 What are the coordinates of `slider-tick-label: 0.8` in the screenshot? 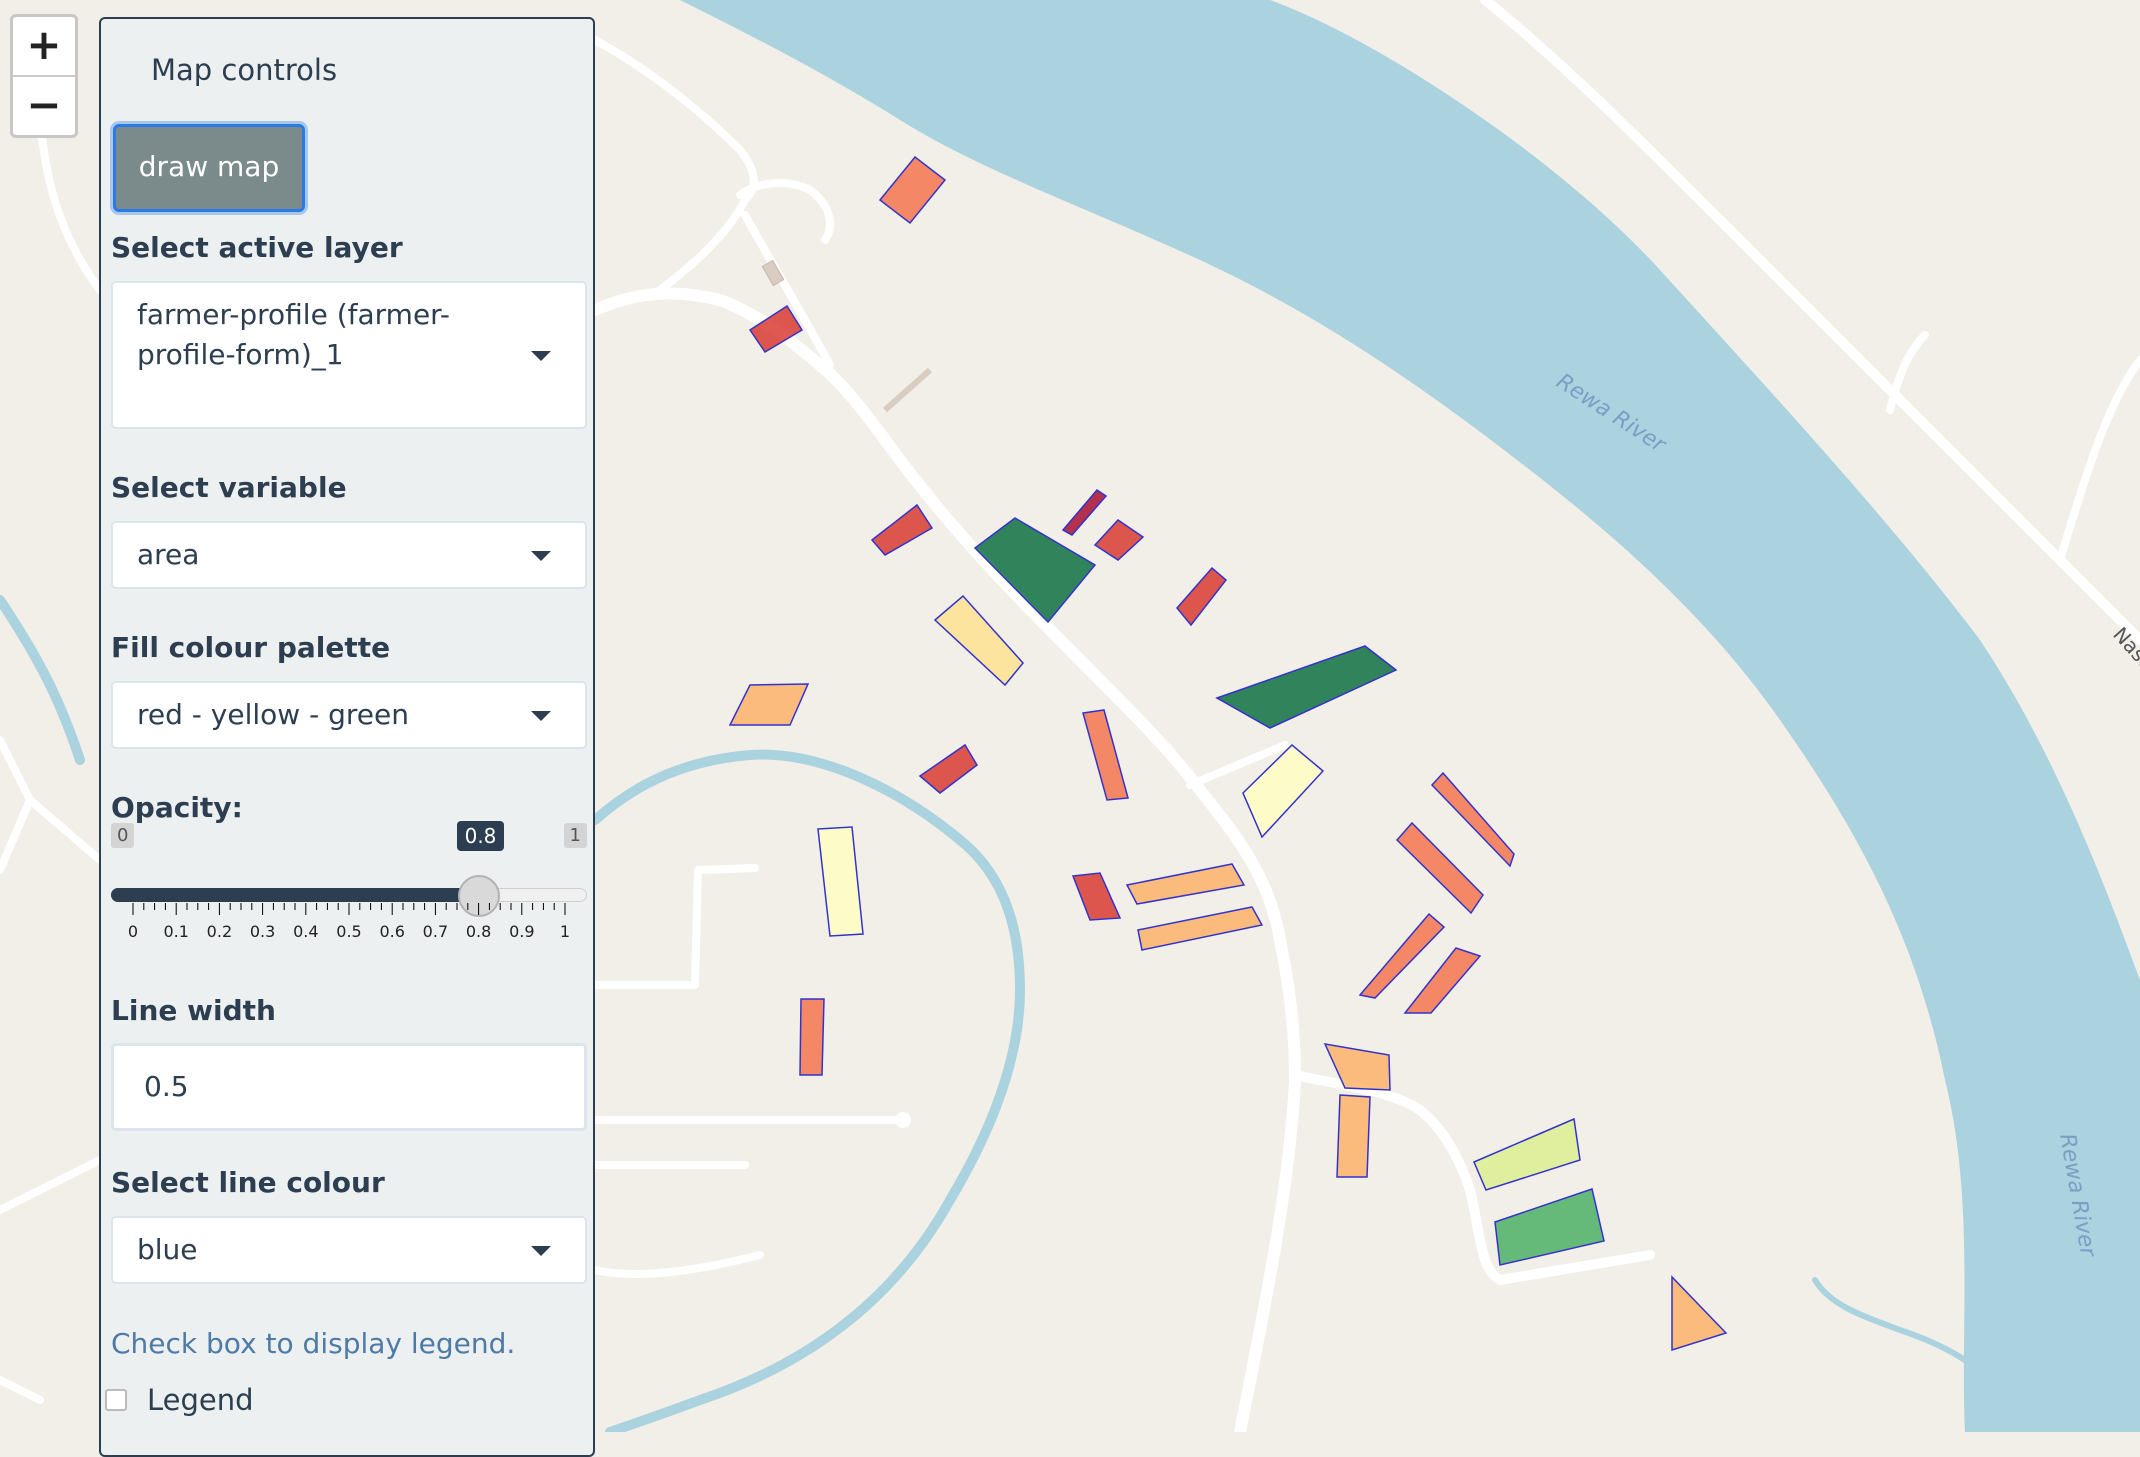 It's located at (478, 931).